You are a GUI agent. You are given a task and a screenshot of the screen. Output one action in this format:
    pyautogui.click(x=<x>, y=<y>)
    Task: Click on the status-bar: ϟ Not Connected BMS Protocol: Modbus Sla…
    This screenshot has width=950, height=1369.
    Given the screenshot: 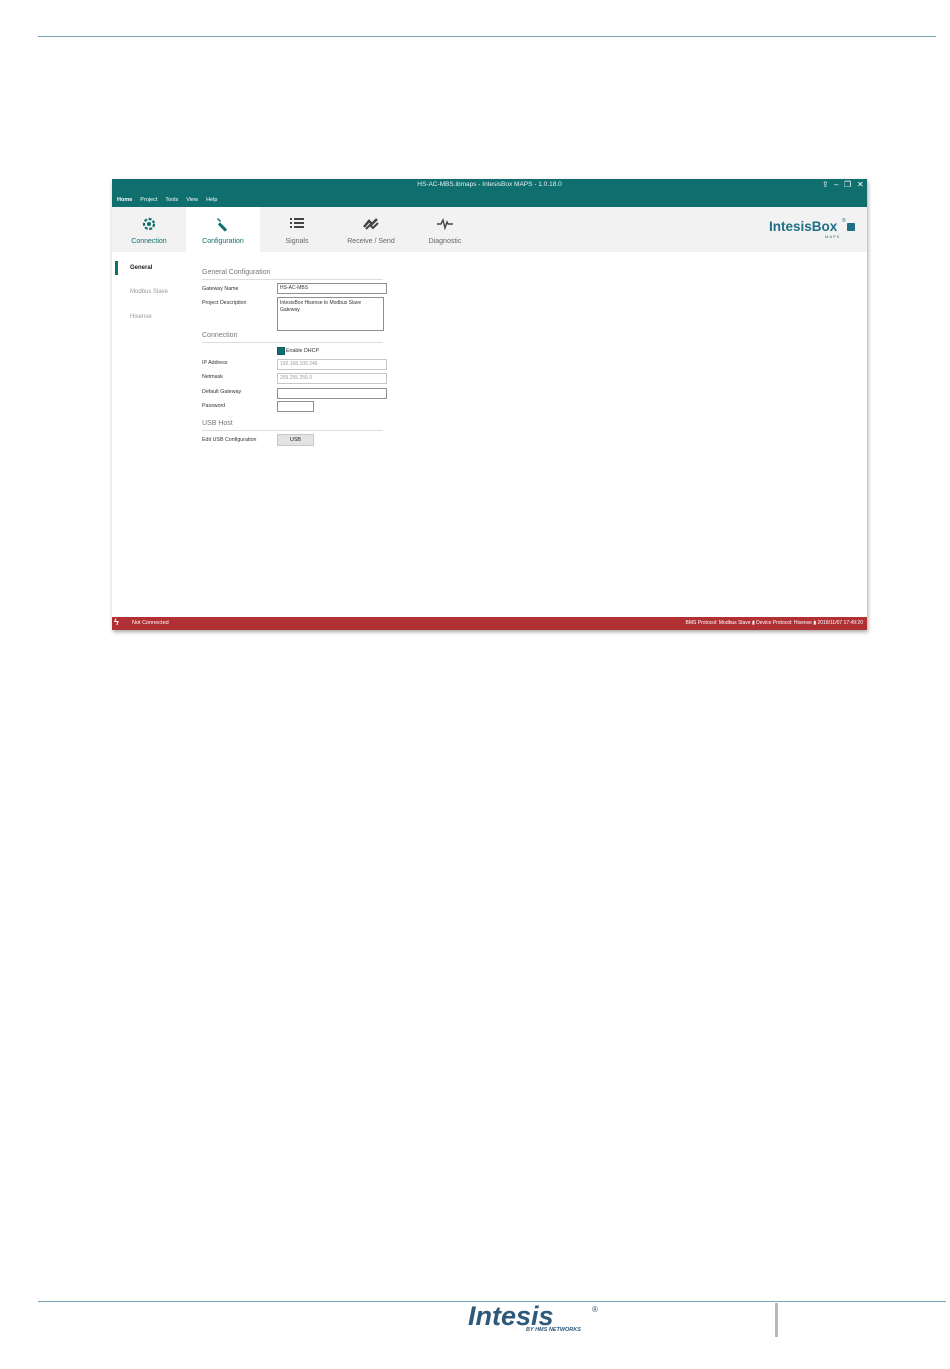 What is the action you would take?
    pyautogui.click(x=489, y=623)
    